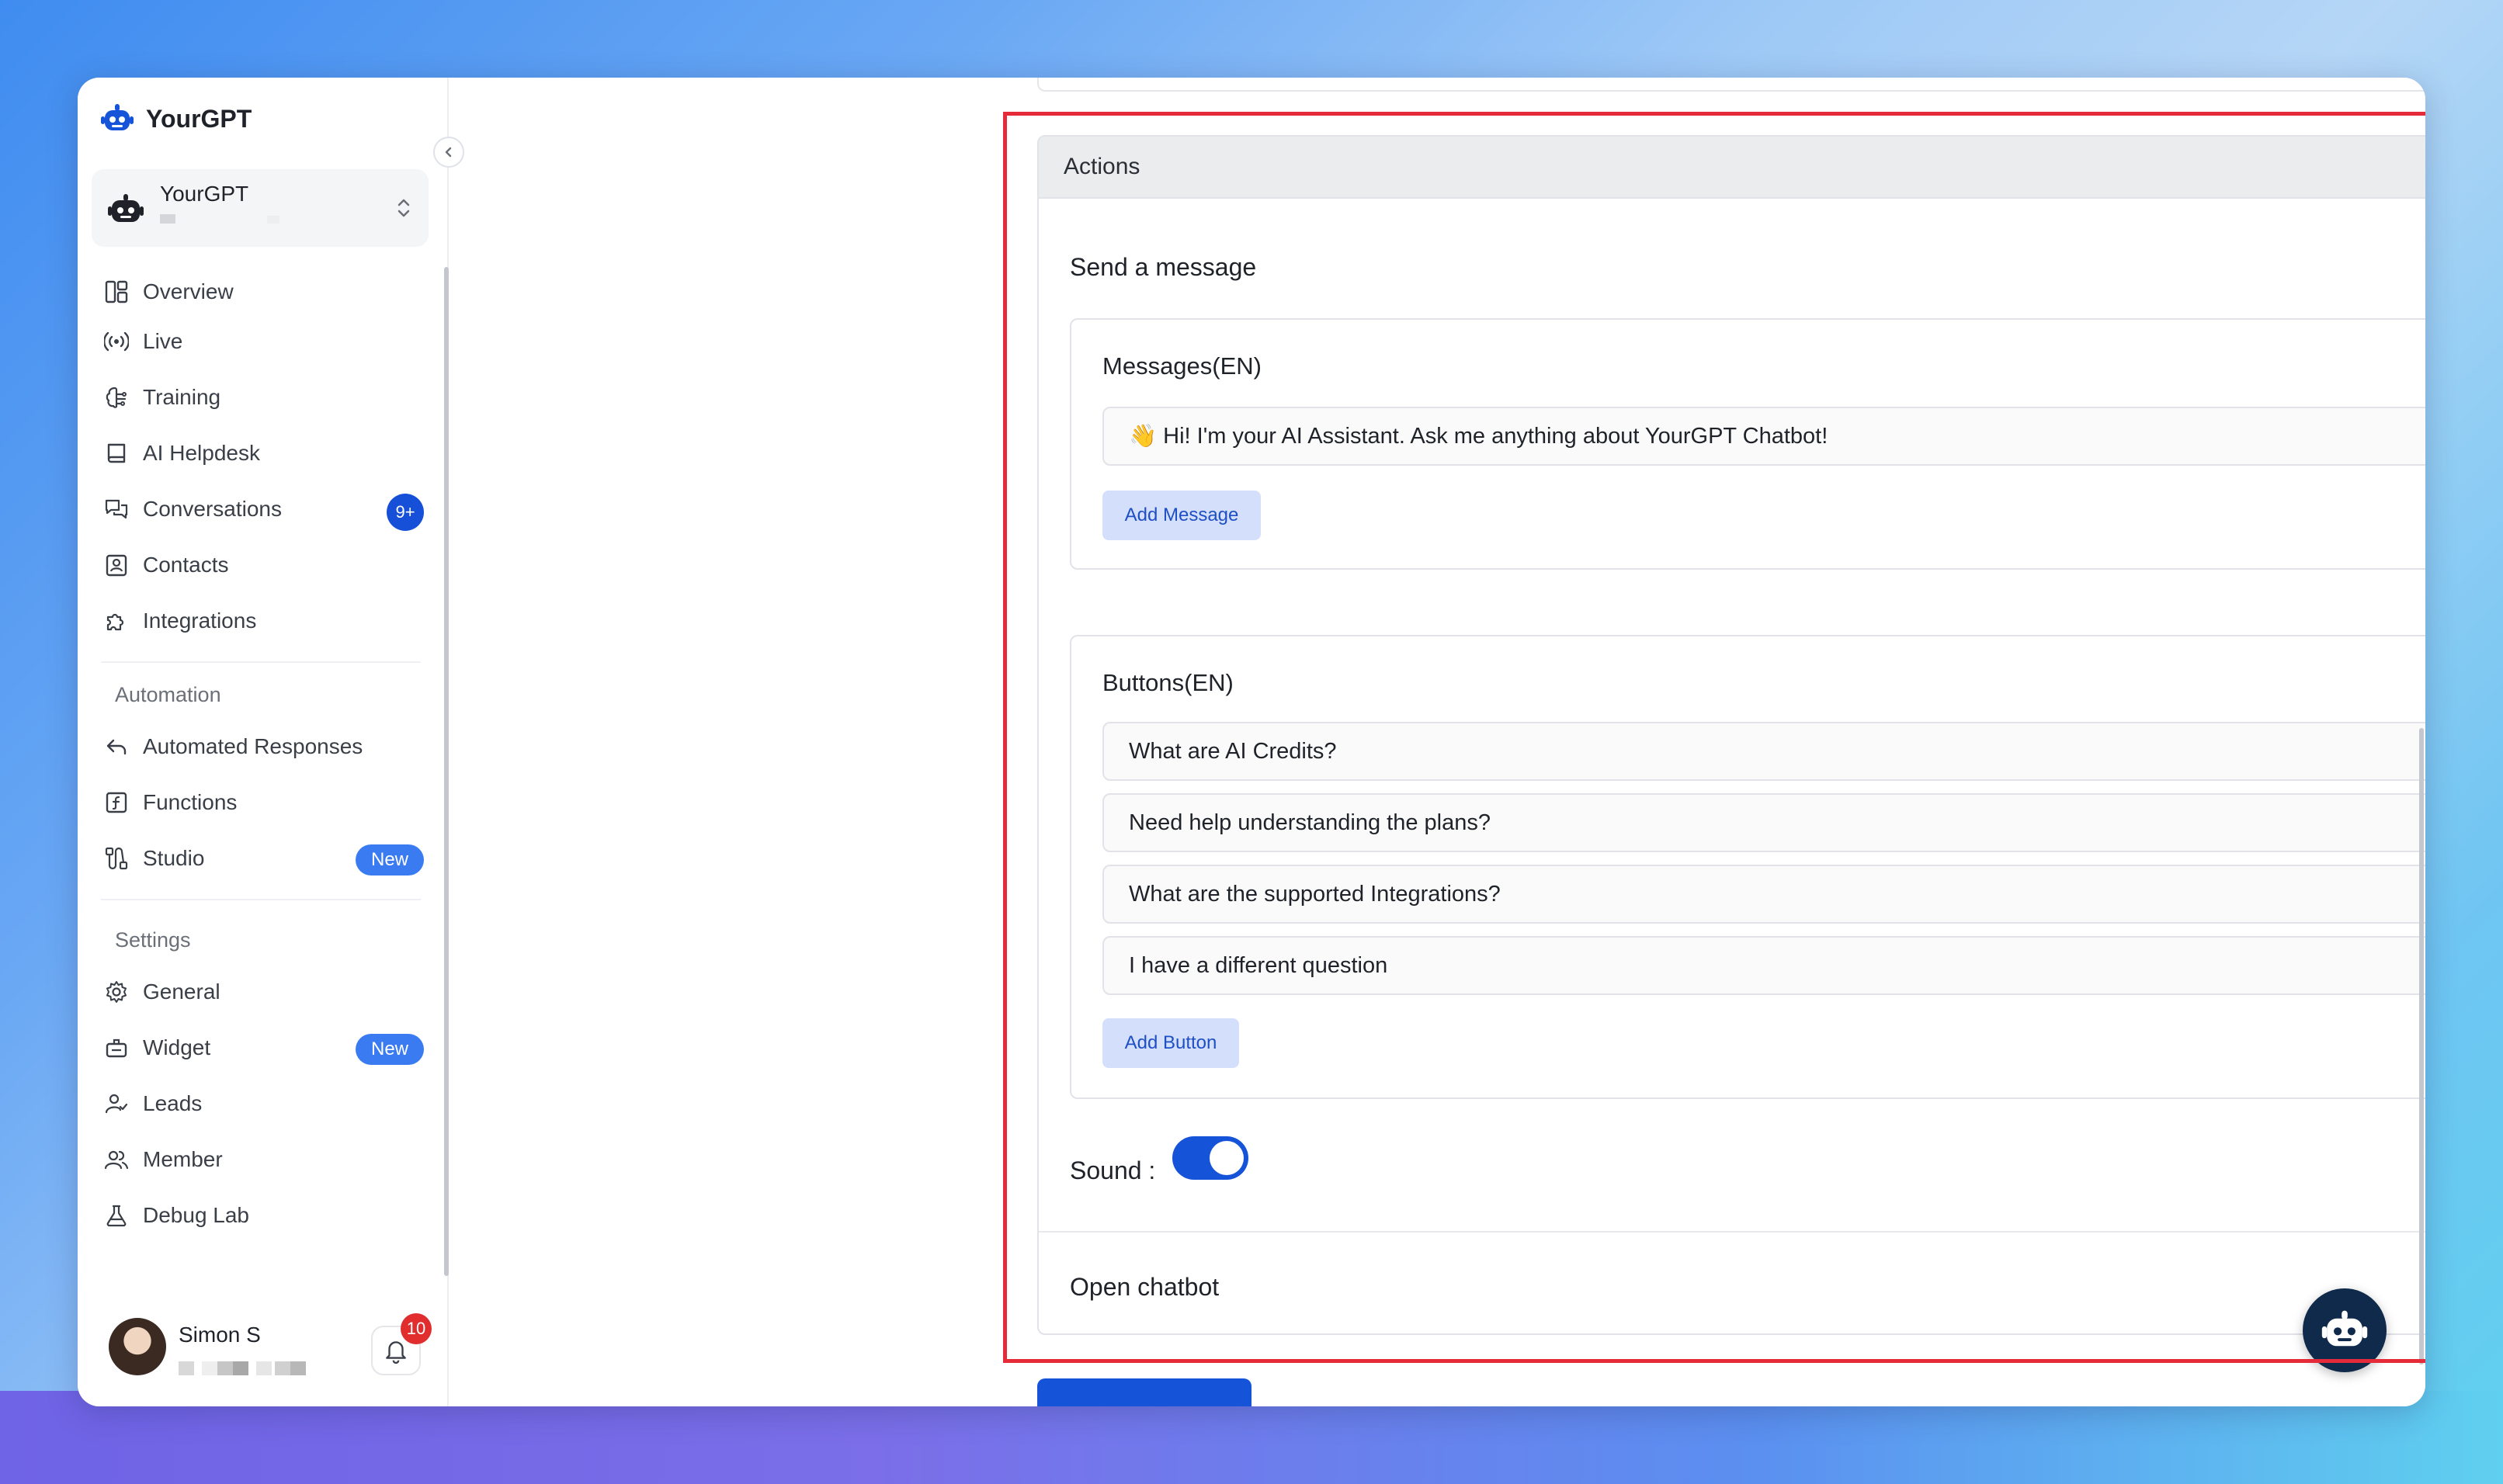  Describe the element at coordinates (190, 802) in the screenshot. I see `nav-label: Functions` at that location.